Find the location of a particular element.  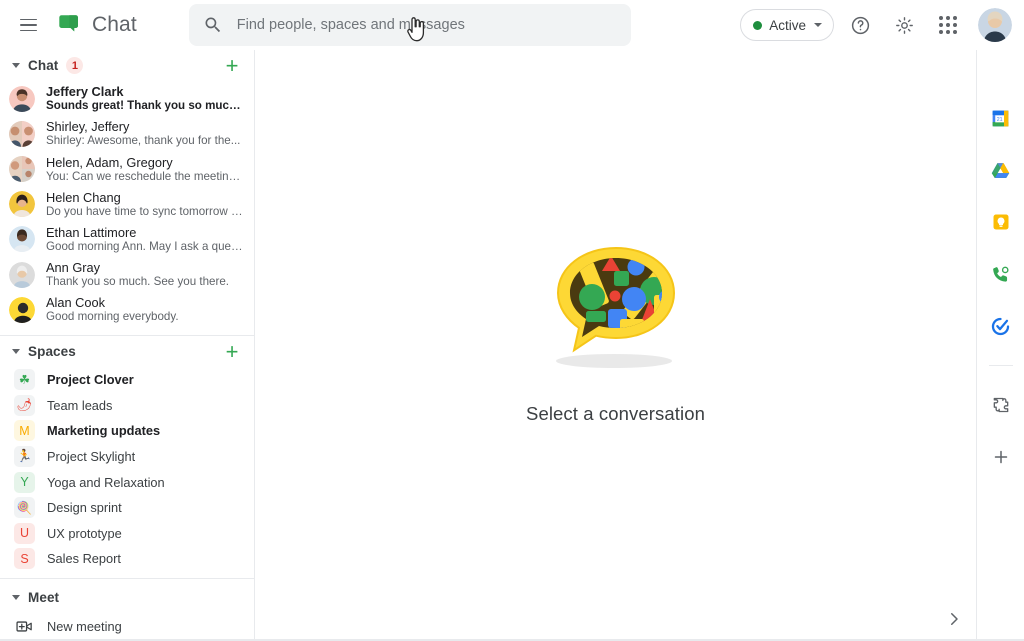

empty-state-text: Select a conversation is located at coordinates (615, 413).